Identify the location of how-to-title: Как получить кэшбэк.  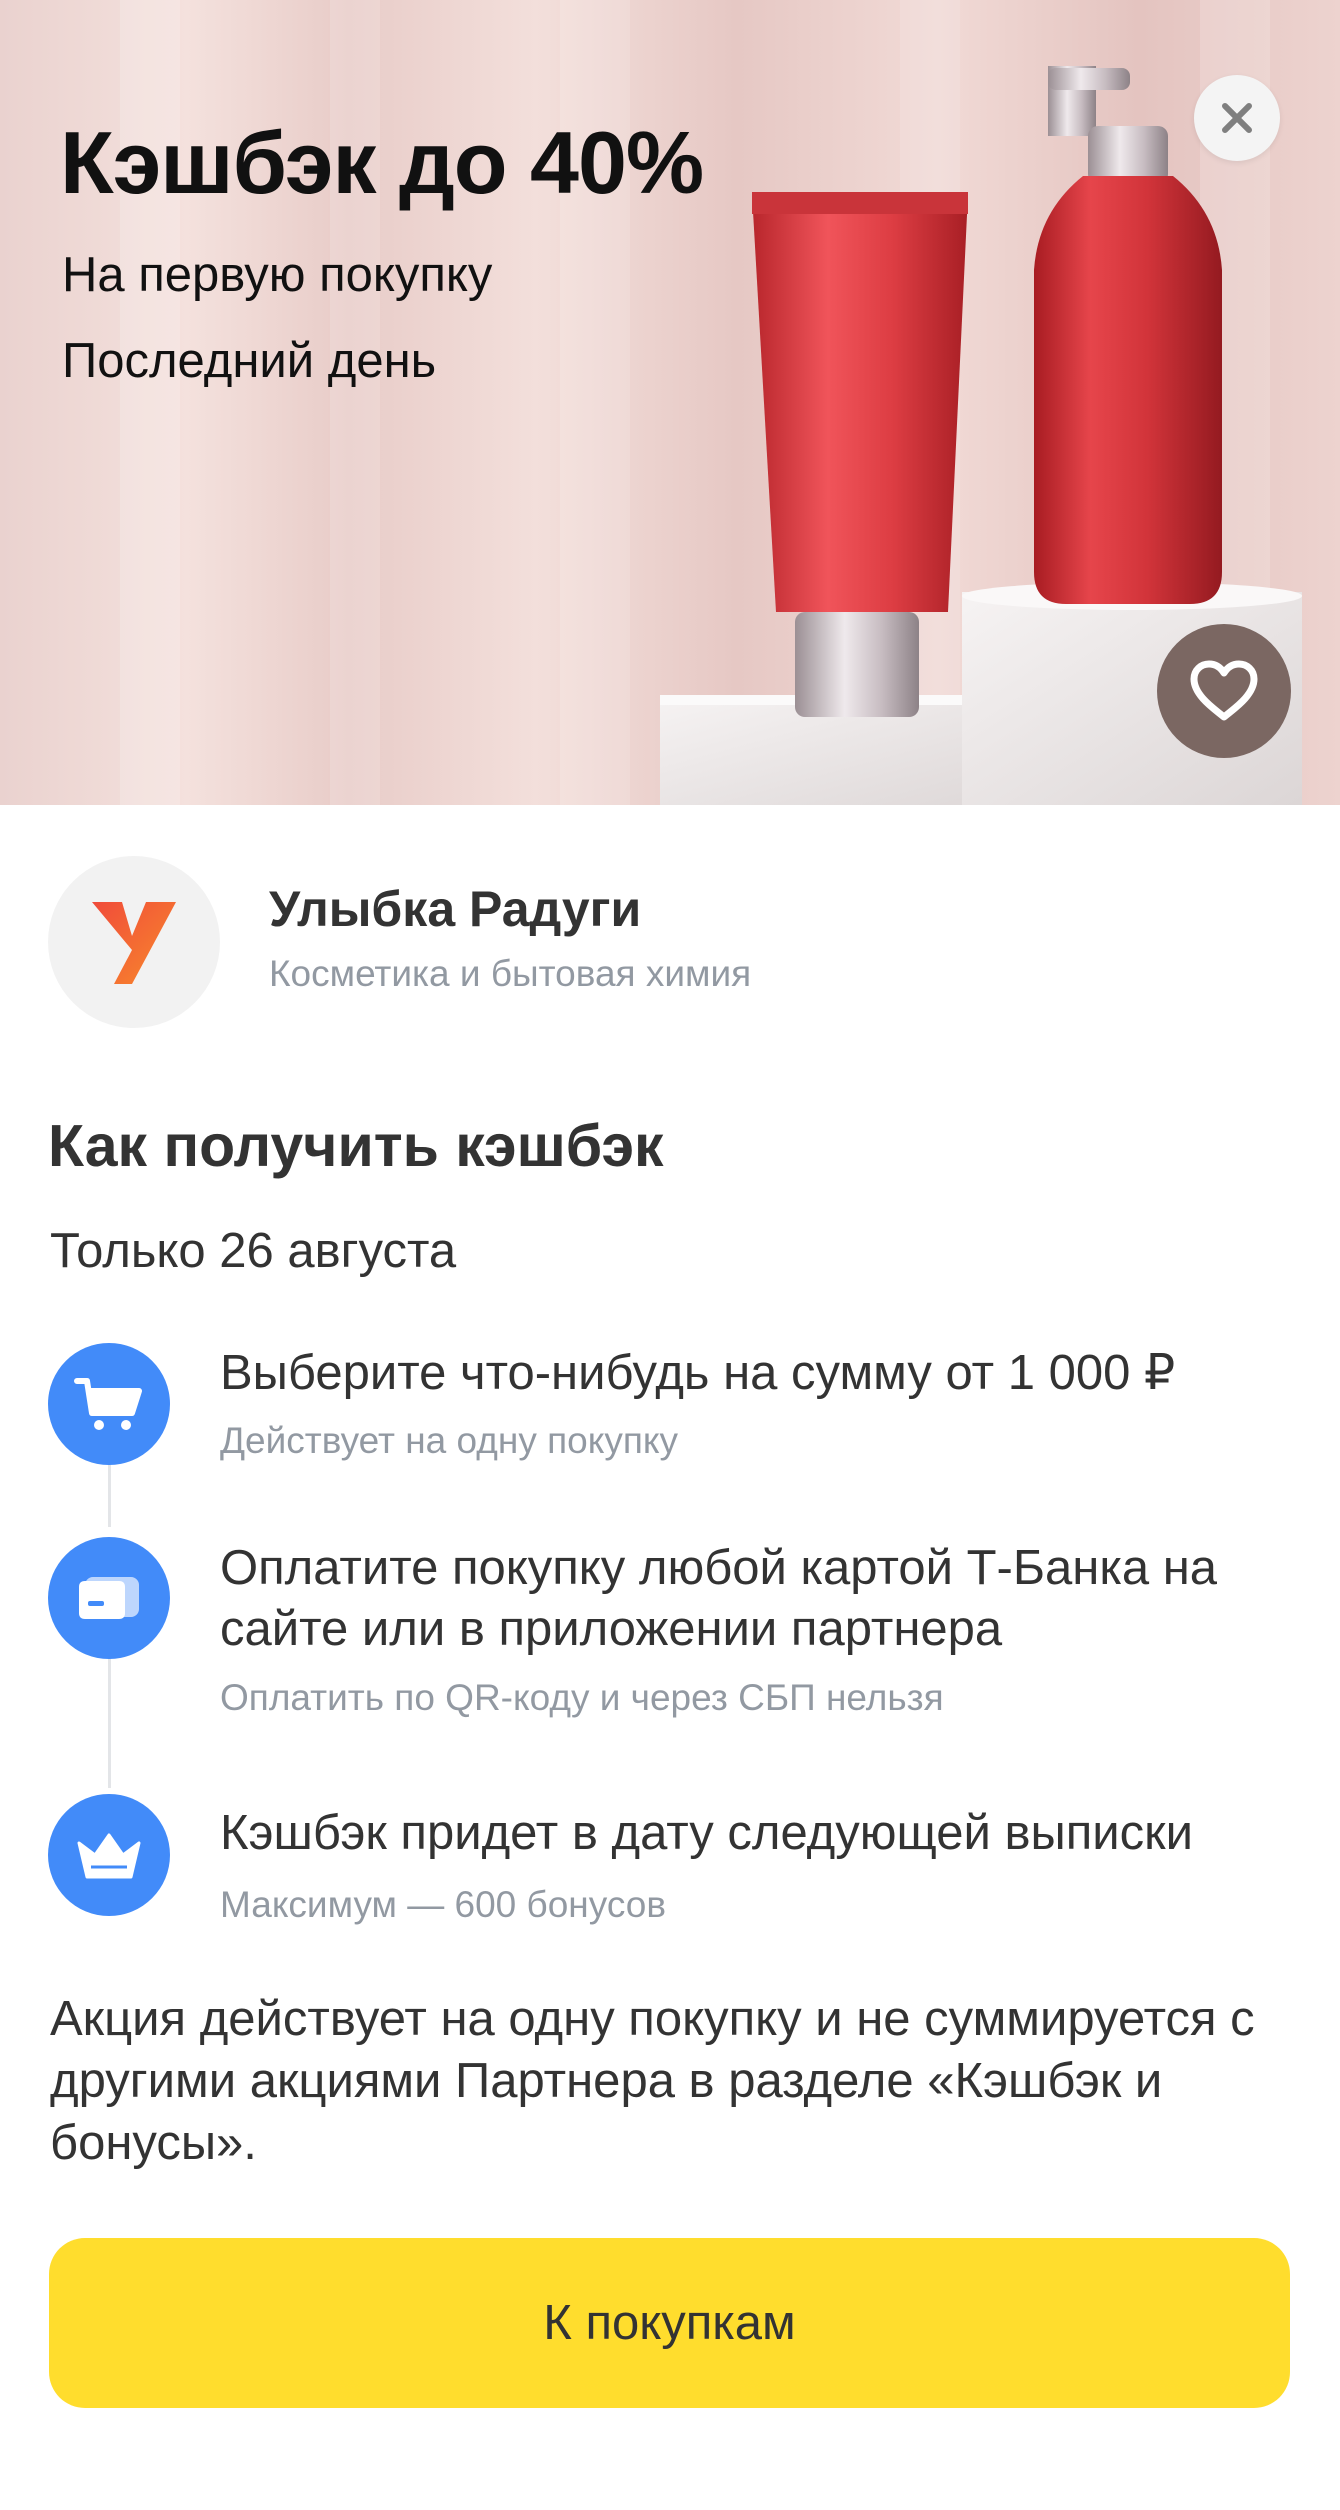
(356, 1146).